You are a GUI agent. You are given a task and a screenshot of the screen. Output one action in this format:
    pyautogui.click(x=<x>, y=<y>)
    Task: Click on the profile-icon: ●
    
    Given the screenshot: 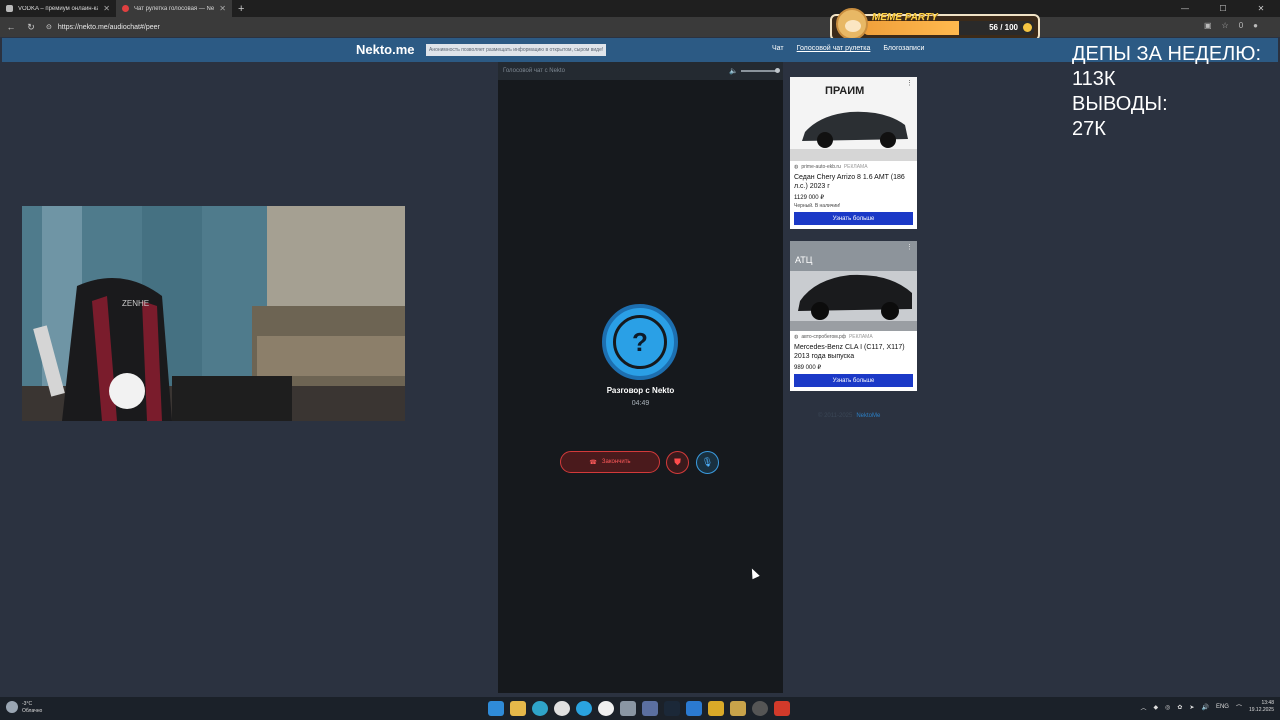 What is the action you would take?
    pyautogui.click(x=1255, y=25)
    